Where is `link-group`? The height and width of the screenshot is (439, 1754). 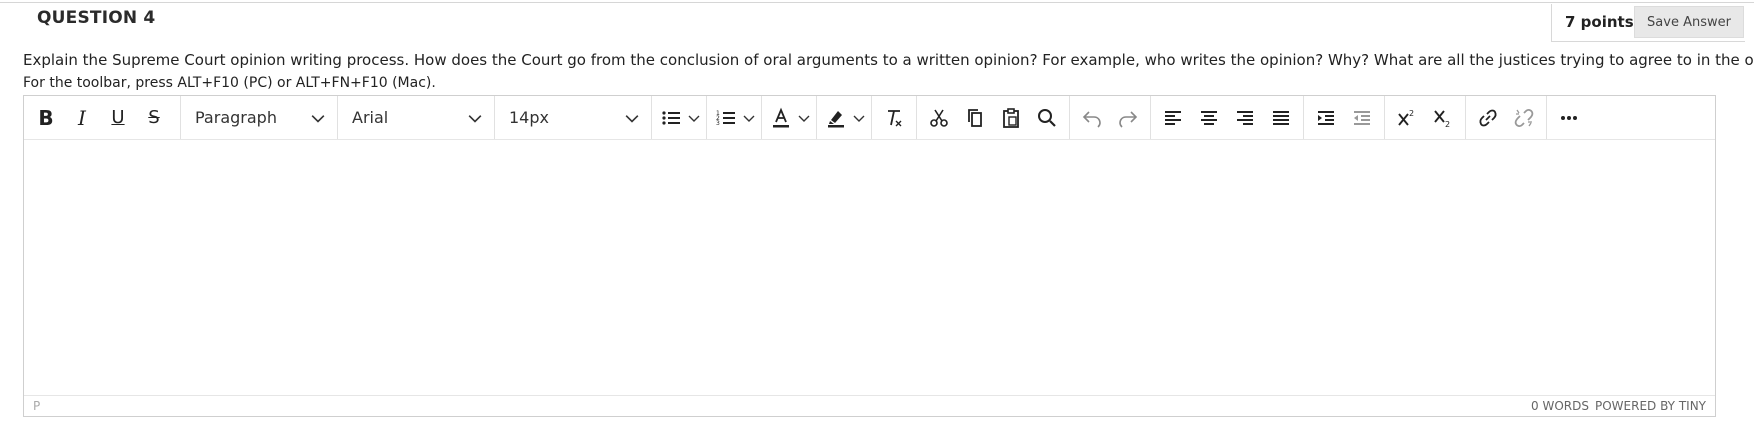 link-group is located at coordinates (1506, 117).